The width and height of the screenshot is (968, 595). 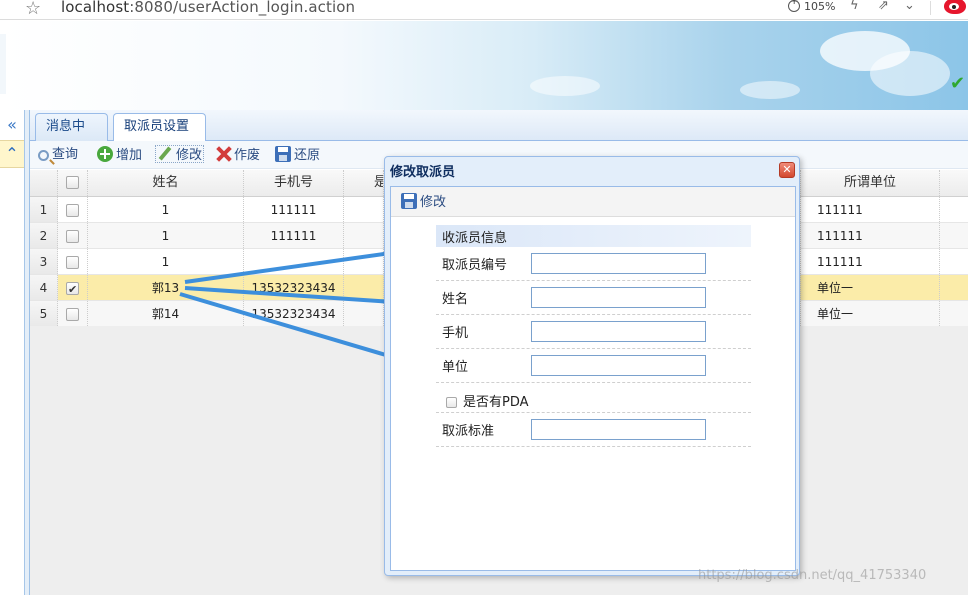 What do you see at coordinates (433, 202) in the screenshot?
I see `save-label: 修改` at bounding box center [433, 202].